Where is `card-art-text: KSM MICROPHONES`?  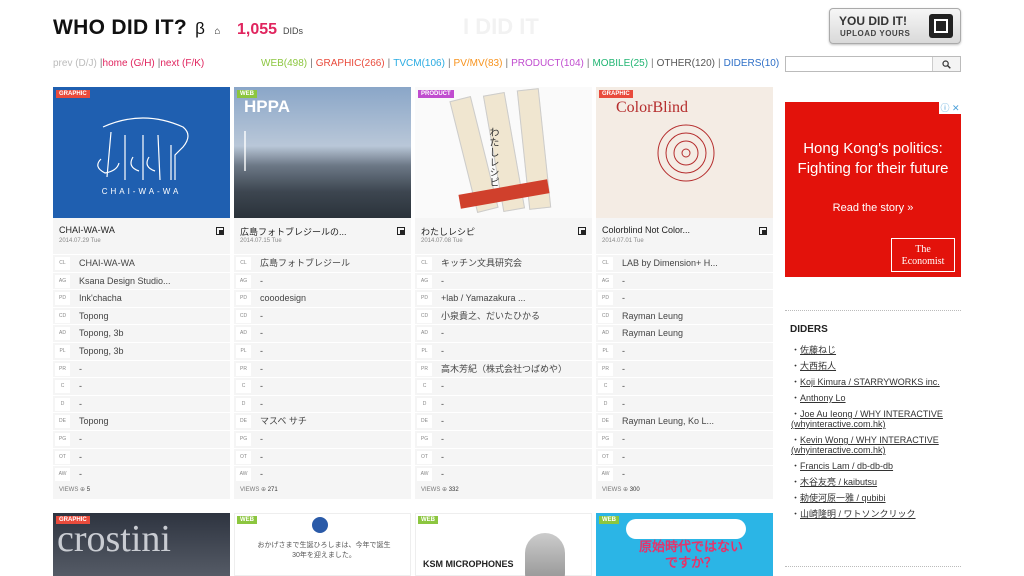
card-art-text: KSM MICROPHONES is located at coordinates (468, 564).